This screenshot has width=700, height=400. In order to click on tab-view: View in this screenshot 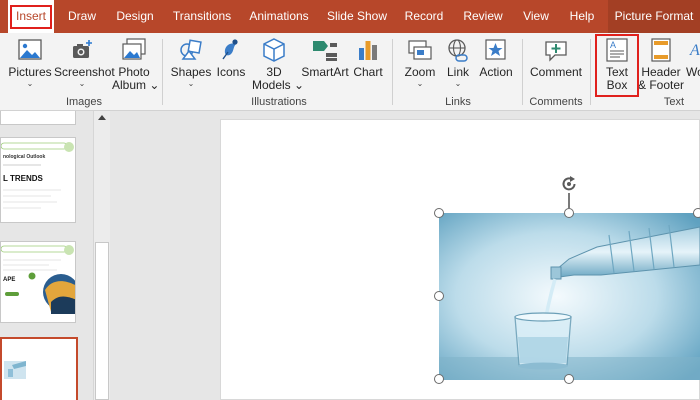, I will do `click(536, 16)`.